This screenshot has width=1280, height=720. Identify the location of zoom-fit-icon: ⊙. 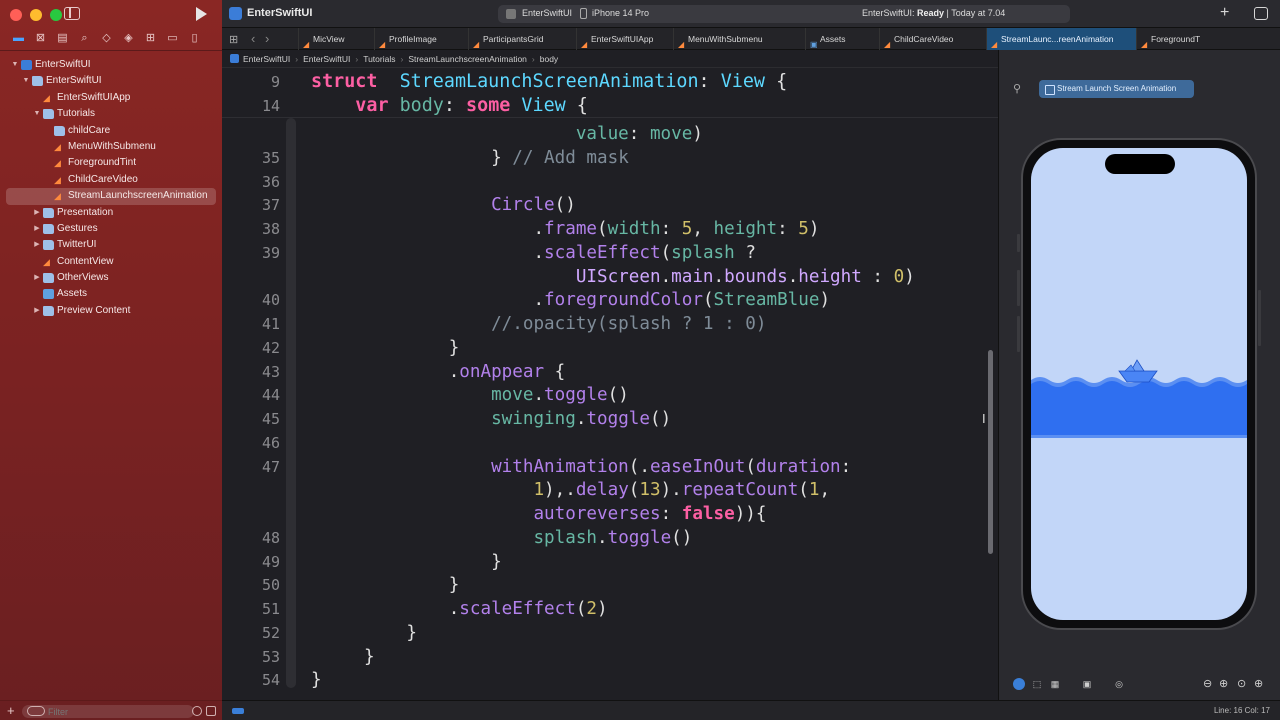
(1241, 683).